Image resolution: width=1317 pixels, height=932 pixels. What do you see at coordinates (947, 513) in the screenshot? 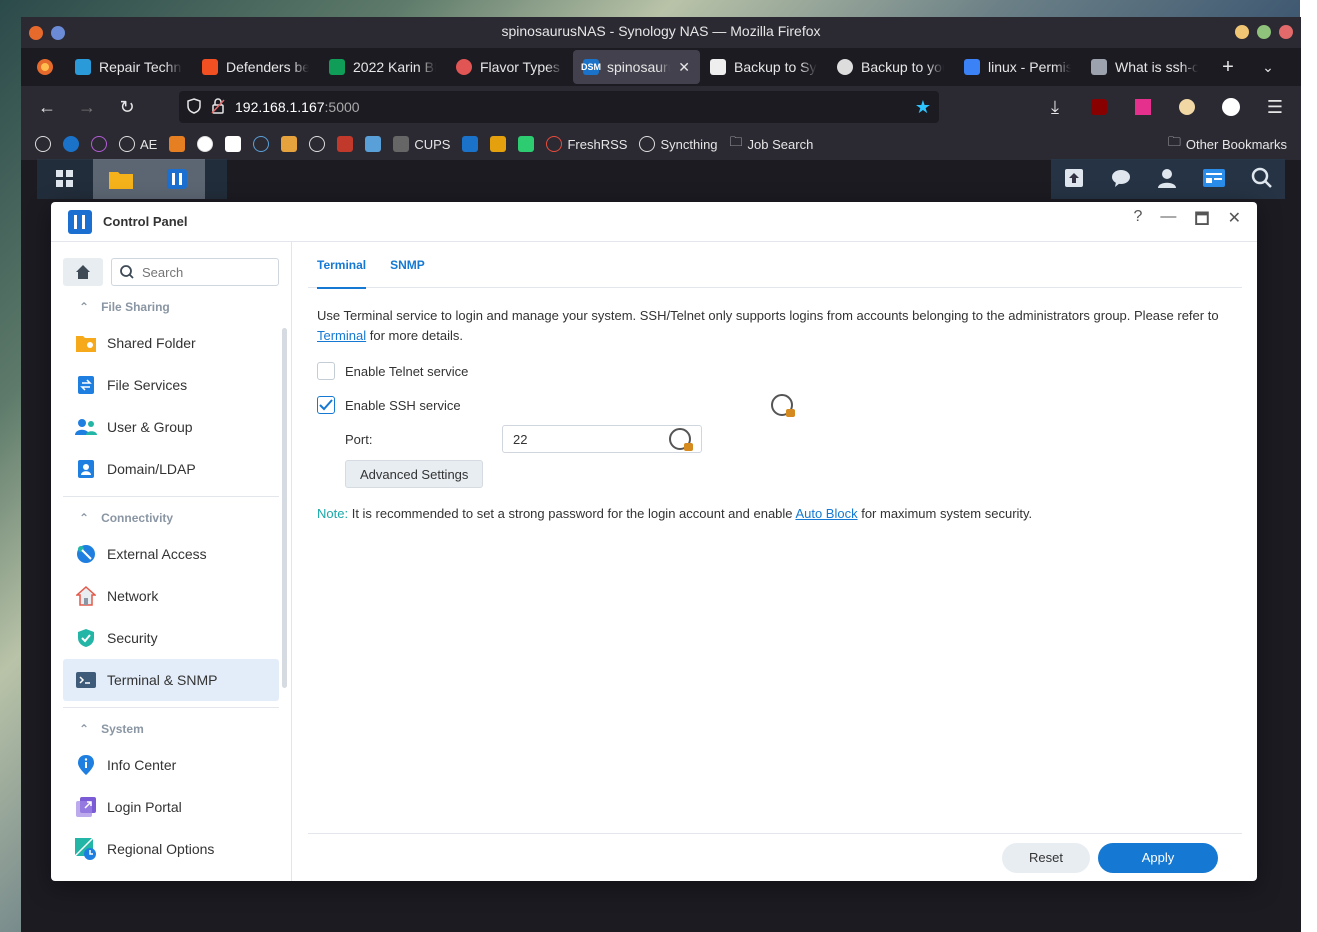
I see `note-tail: for maximum system security.` at bounding box center [947, 513].